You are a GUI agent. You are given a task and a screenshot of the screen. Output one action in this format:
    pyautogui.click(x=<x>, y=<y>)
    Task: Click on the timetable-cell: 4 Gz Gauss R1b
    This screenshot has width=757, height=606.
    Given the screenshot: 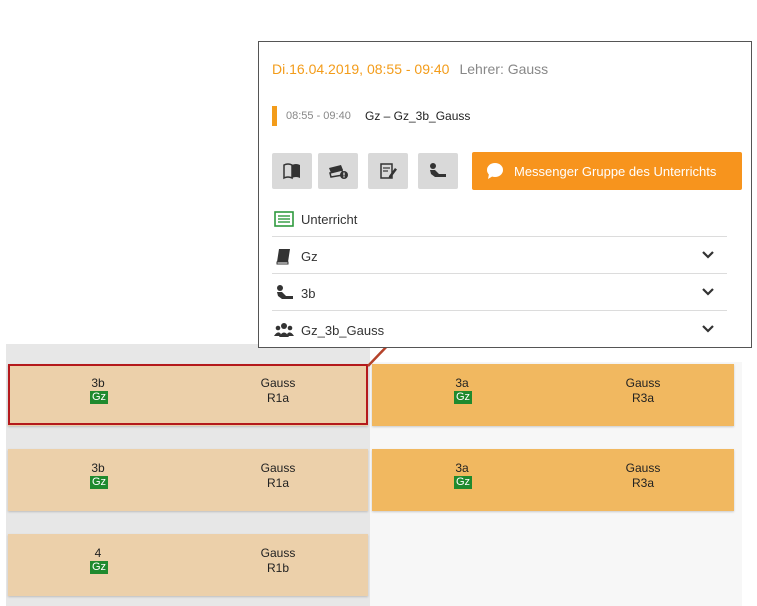 What is the action you would take?
    pyautogui.click(x=188, y=565)
    